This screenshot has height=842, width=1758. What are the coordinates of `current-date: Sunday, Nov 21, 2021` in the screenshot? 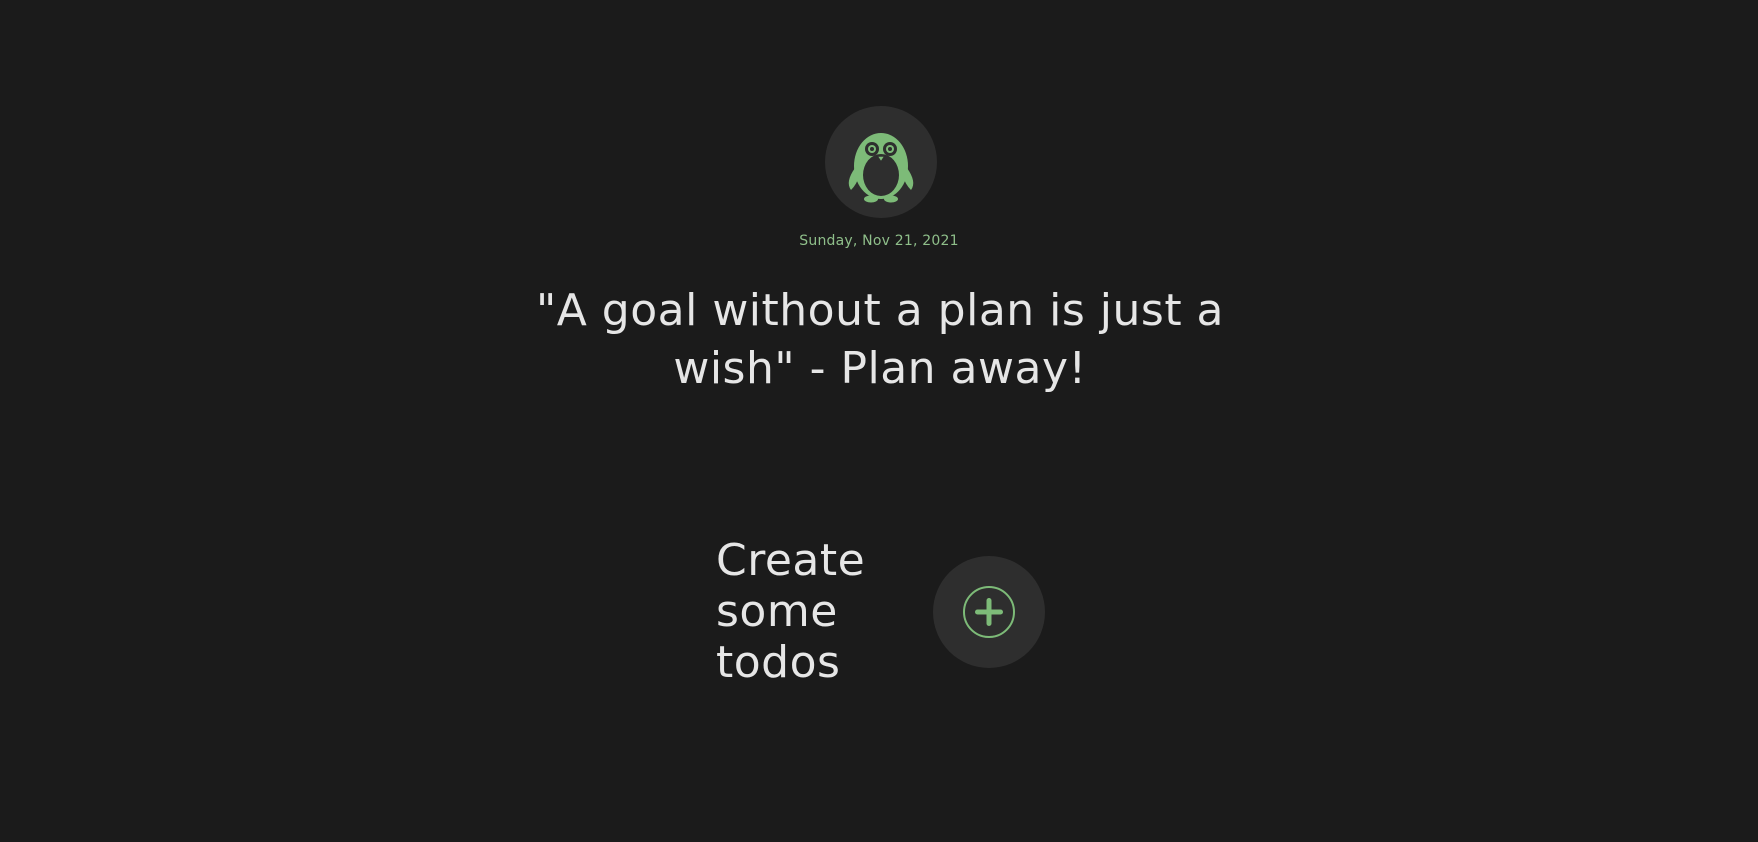 It's located at (879, 241).